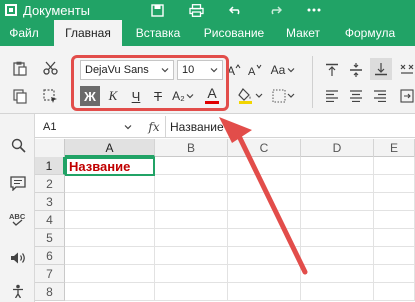 The height and width of the screenshot is (302, 415). I want to click on callout-arrow-head, so click(235, 130).